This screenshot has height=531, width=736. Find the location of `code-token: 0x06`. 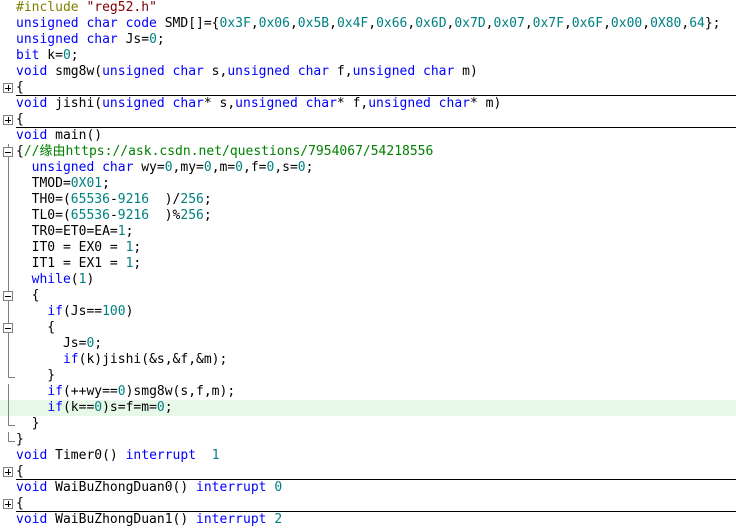

code-token: 0x06 is located at coordinates (274, 23).